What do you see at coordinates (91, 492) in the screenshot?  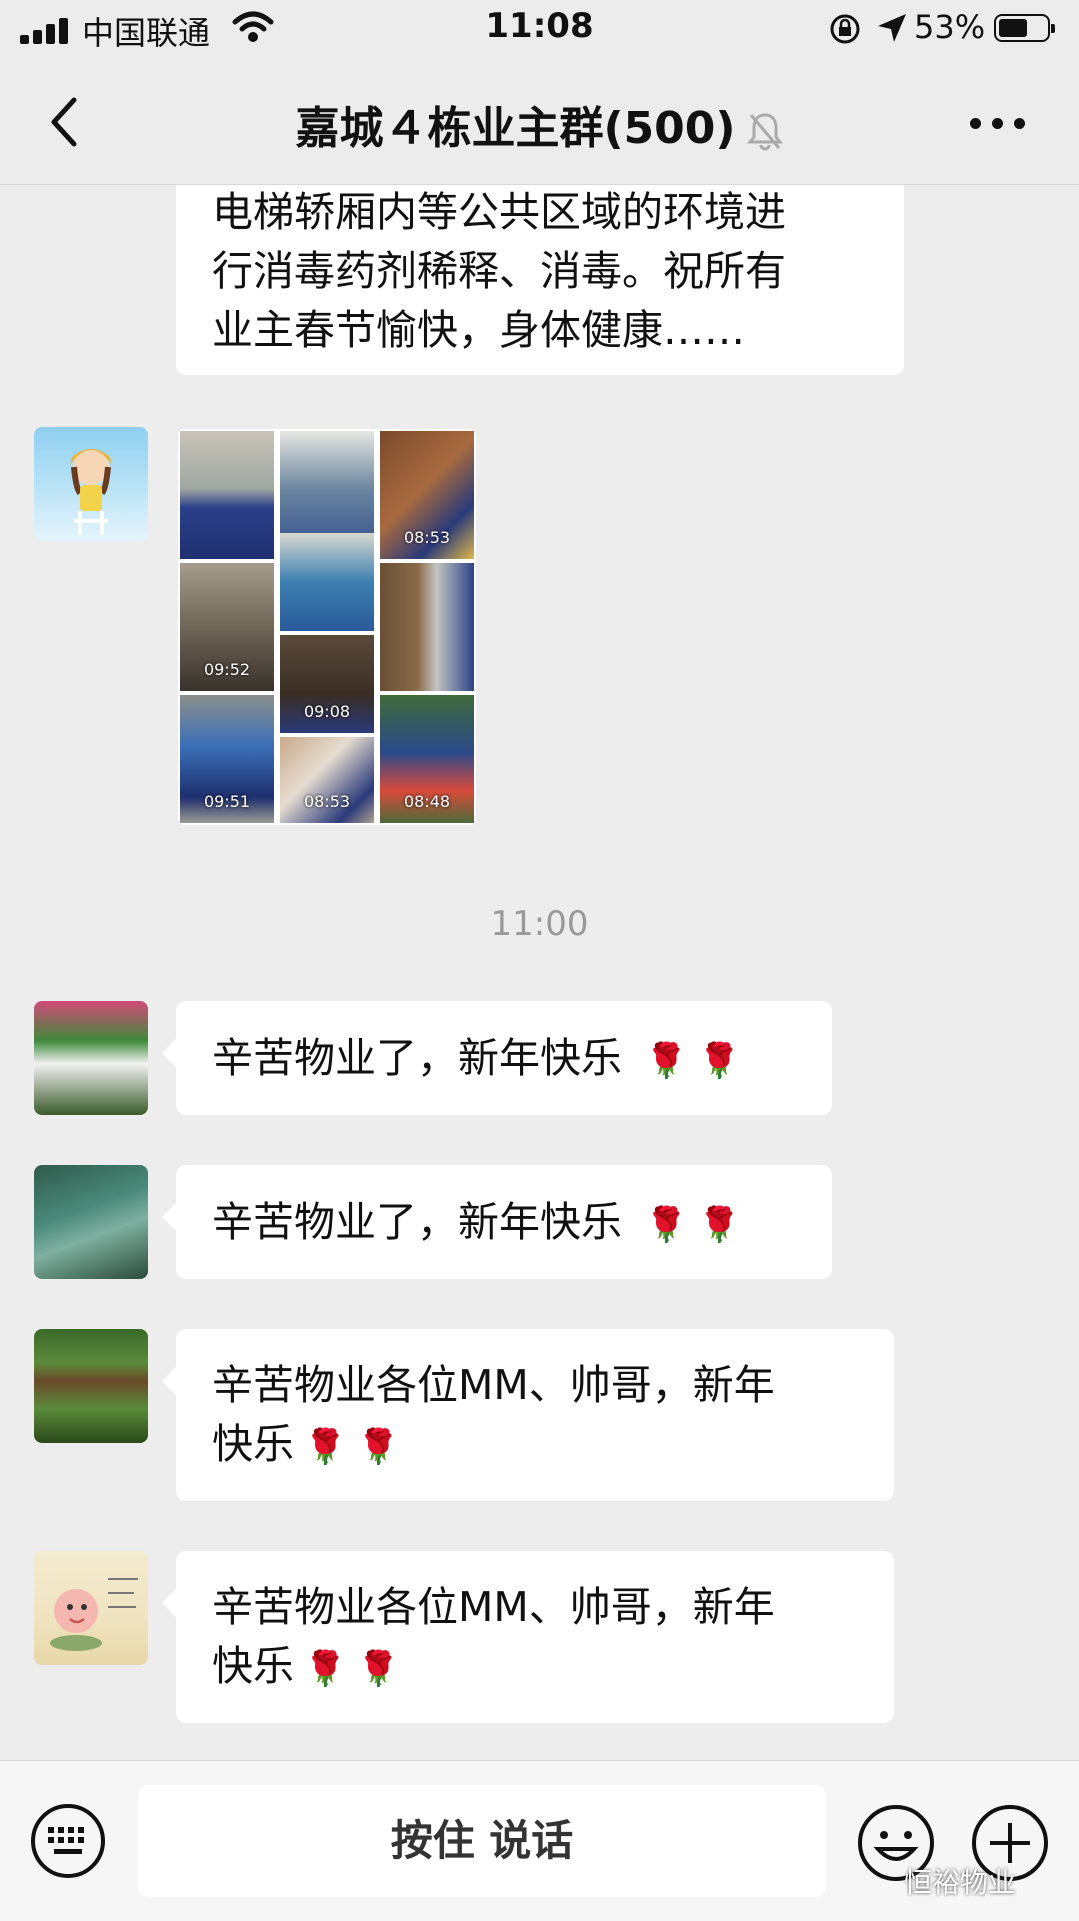 I see `avatar-cartoon-girl-image` at bounding box center [91, 492].